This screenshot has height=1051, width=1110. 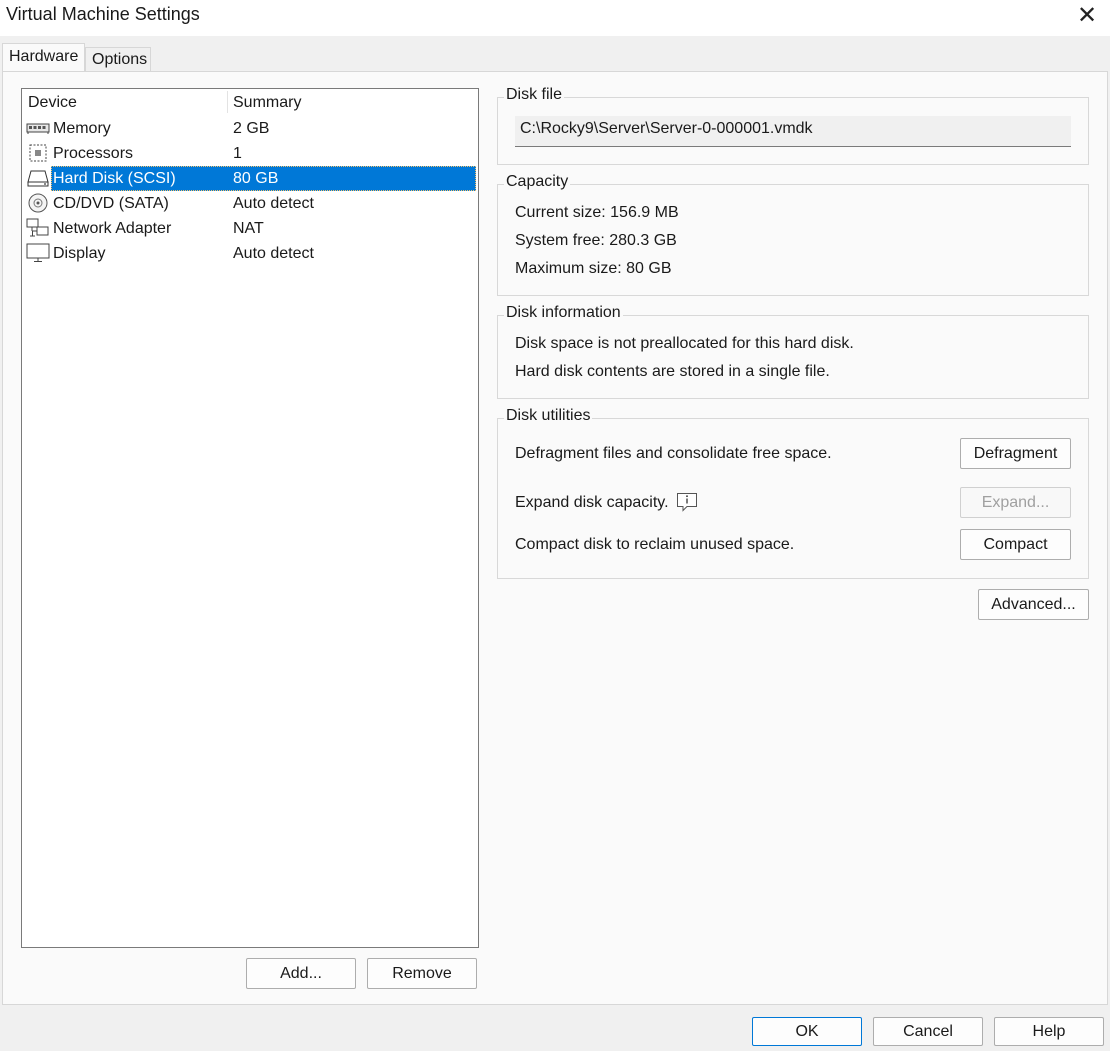 I want to click on device-name: Memory, so click(x=82, y=128).